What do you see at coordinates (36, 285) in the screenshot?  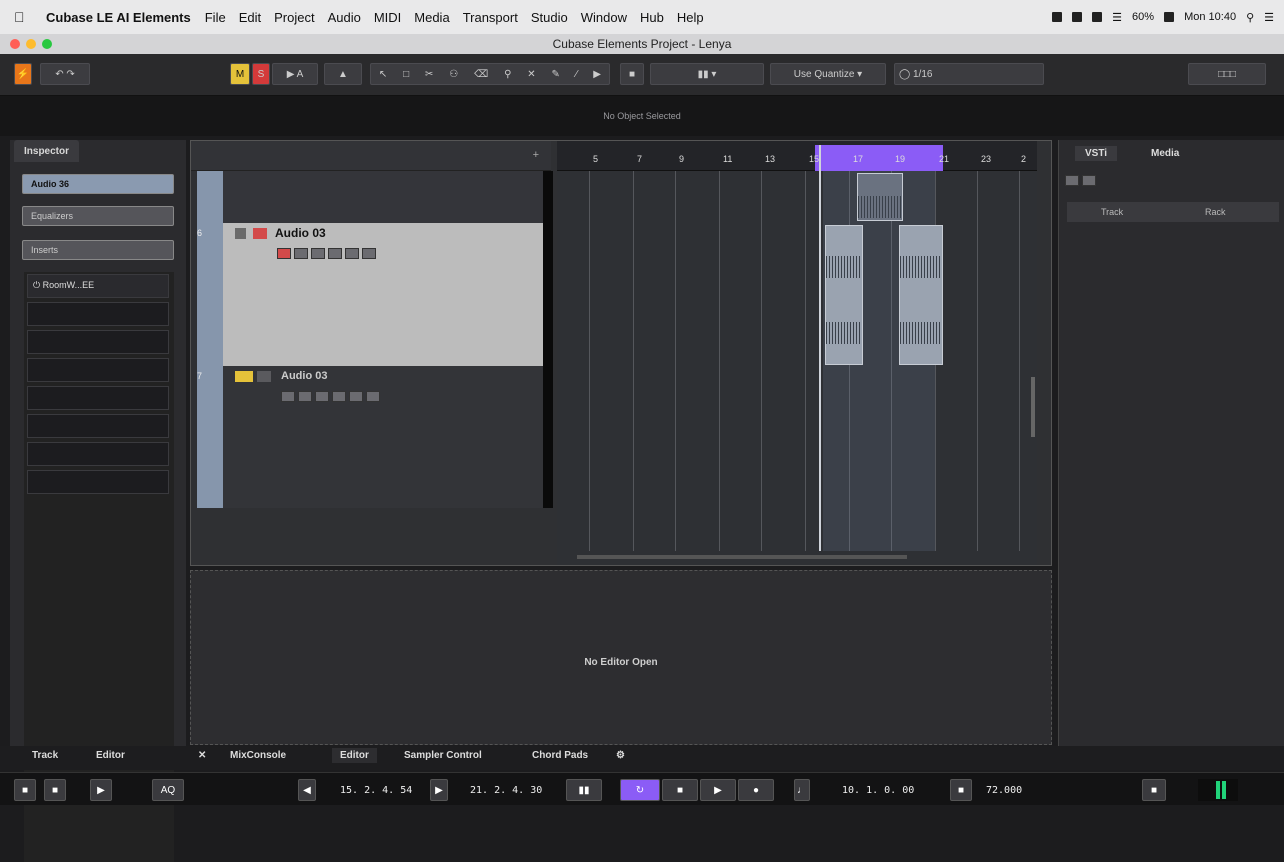 I see `power-icon: ⏻` at bounding box center [36, 285].